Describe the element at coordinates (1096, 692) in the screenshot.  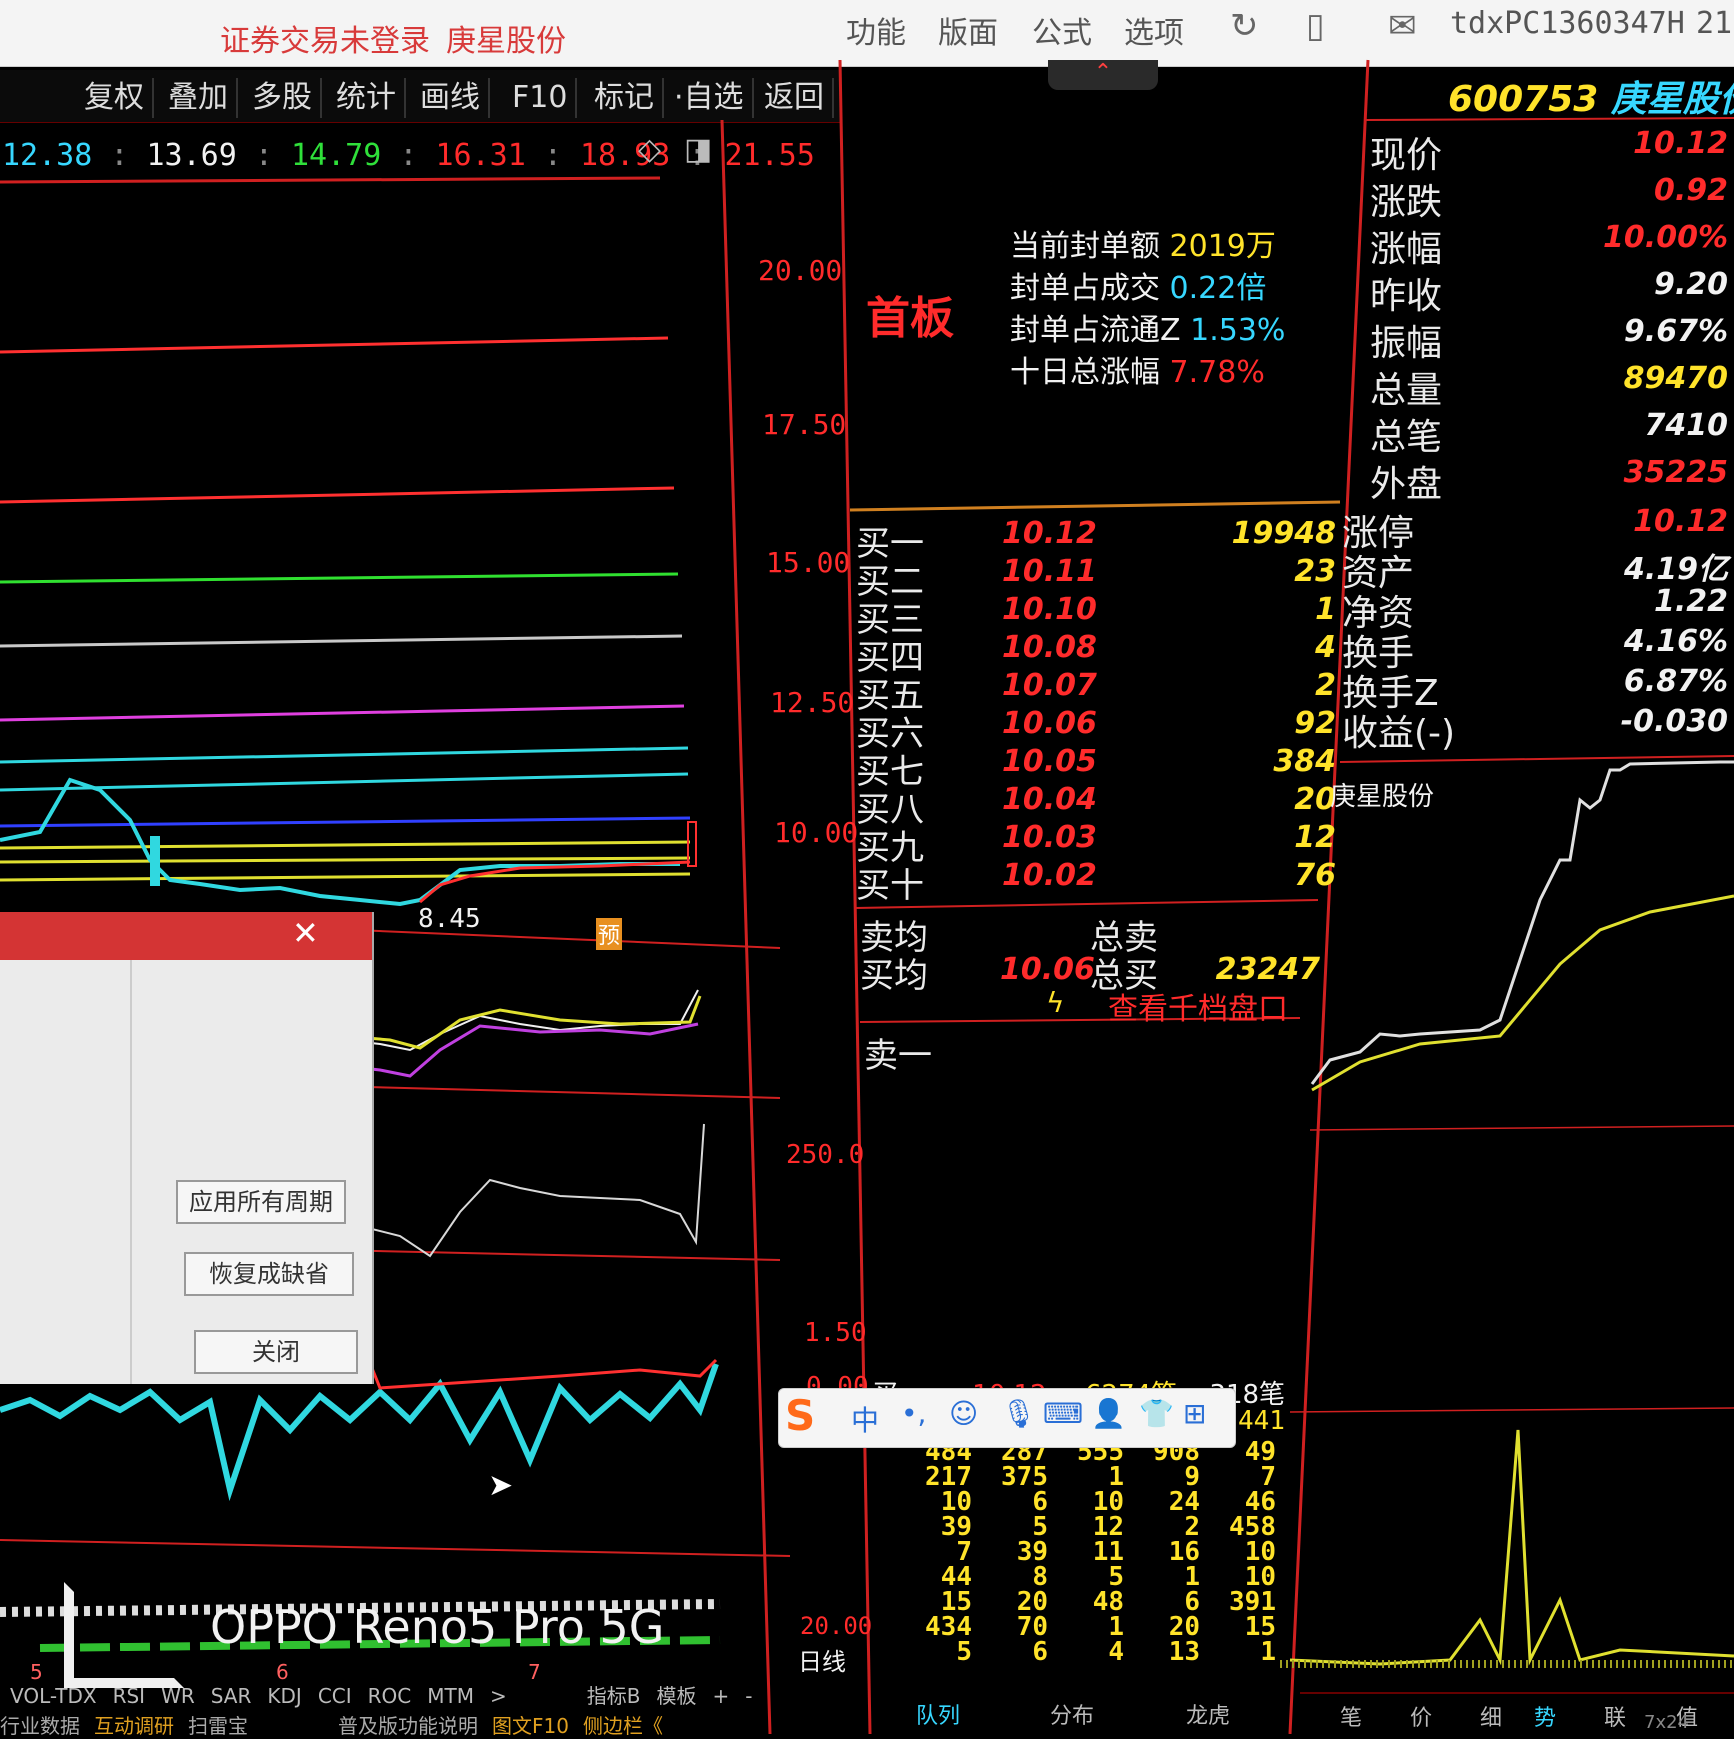
I see `bid-row: 买五 10.07 2` at that location.